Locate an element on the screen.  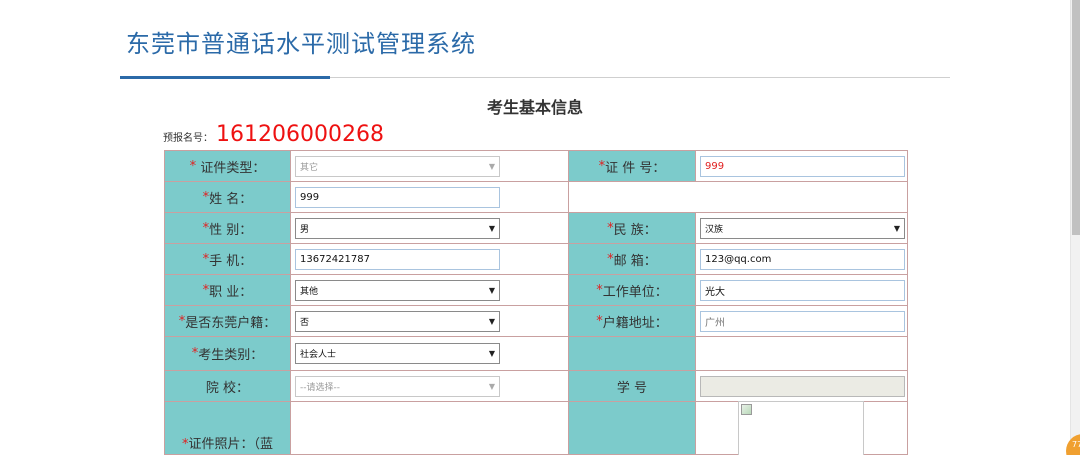
employer-cell: 光大 is located at coordinates (801, 290).